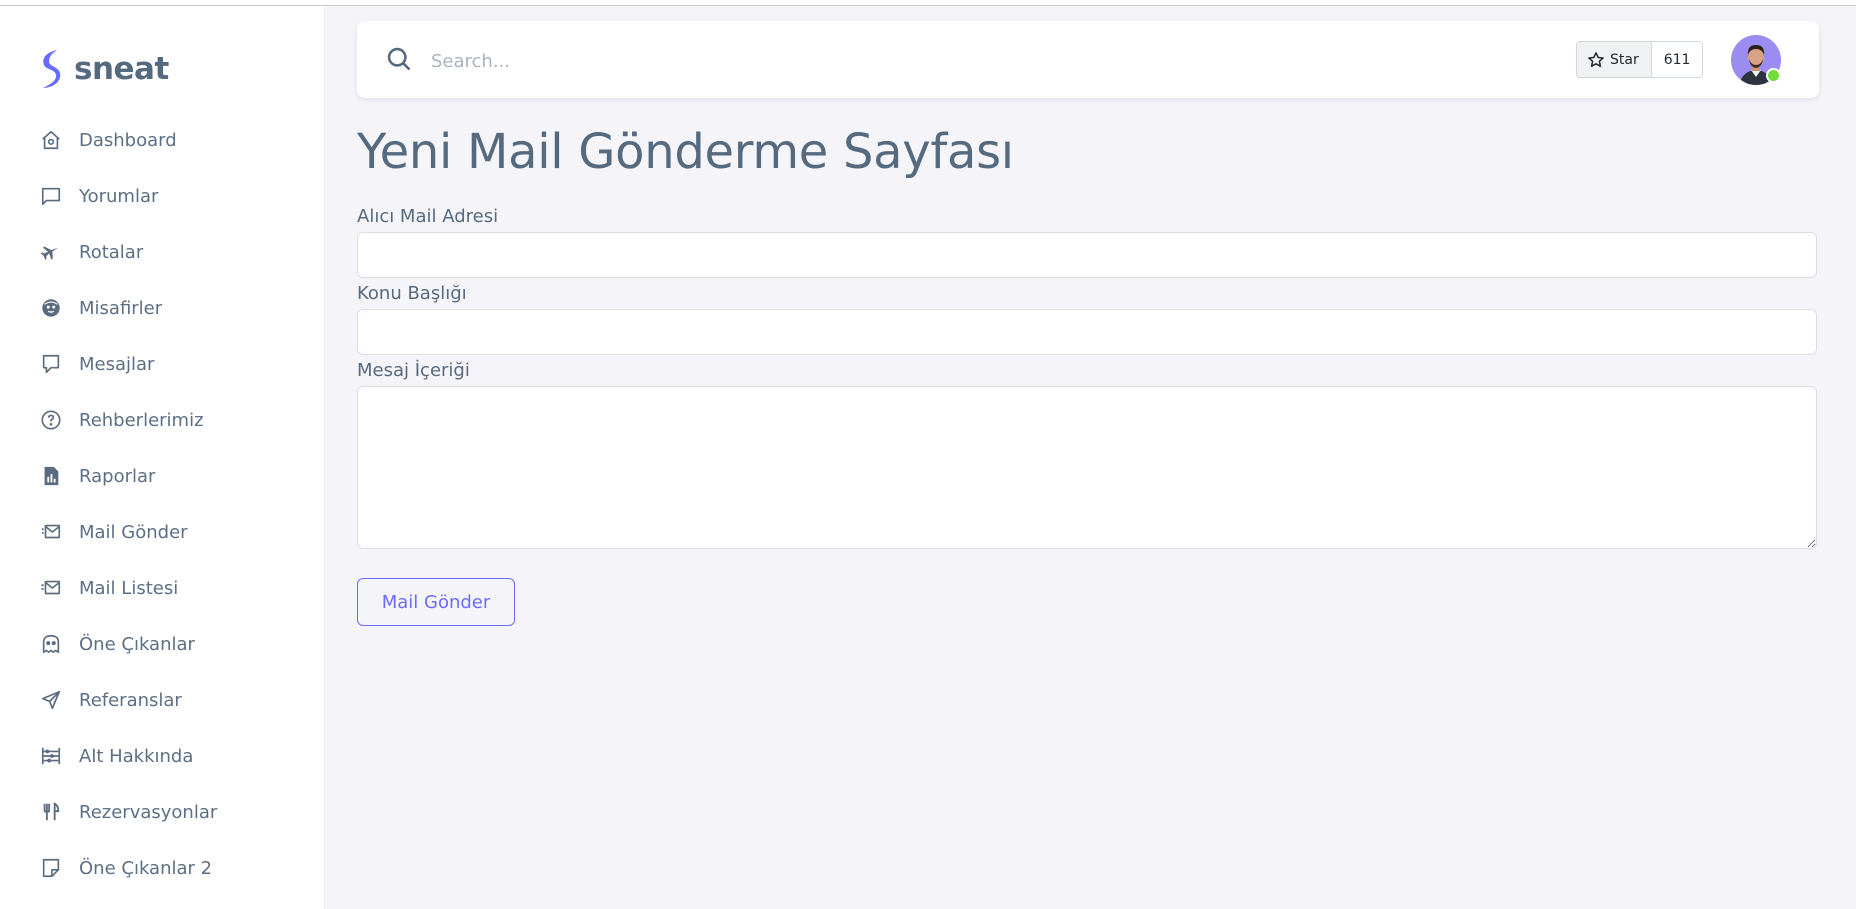 This screenshot has width=1856, height=909. Describe the element at coordinates (162, 364) in the screenshot. I see `sidebar-item-mesajlar: Mesajlar` at that location.